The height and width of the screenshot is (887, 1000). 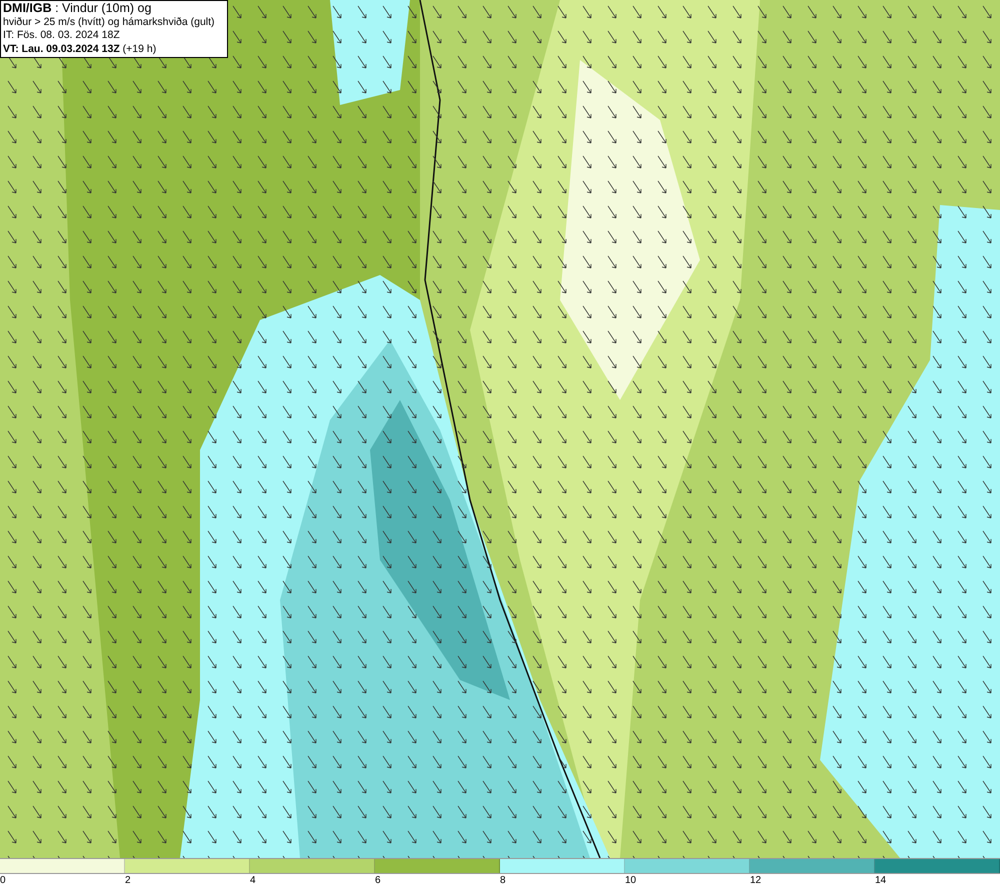 What do you see at coordinates (378, 880) in the screenshot?
I see `scale-label: 6` at bounding box center [378, 880].